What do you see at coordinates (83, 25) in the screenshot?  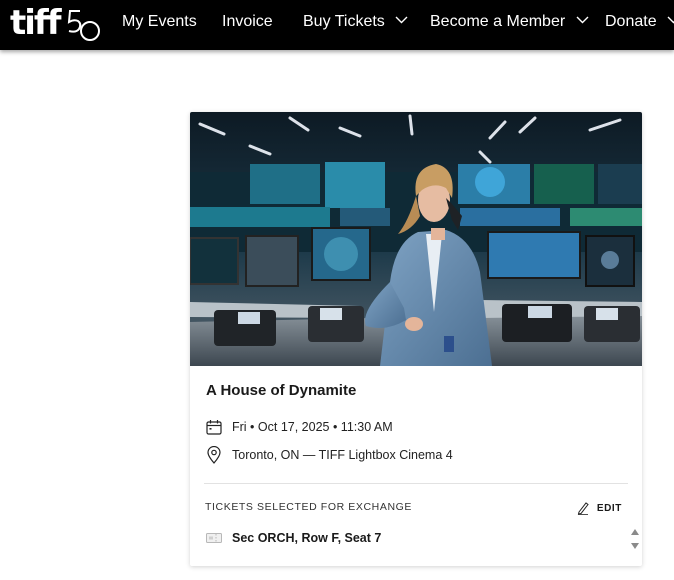 I see `logo-50-mark` at bounding box center [83, 25].